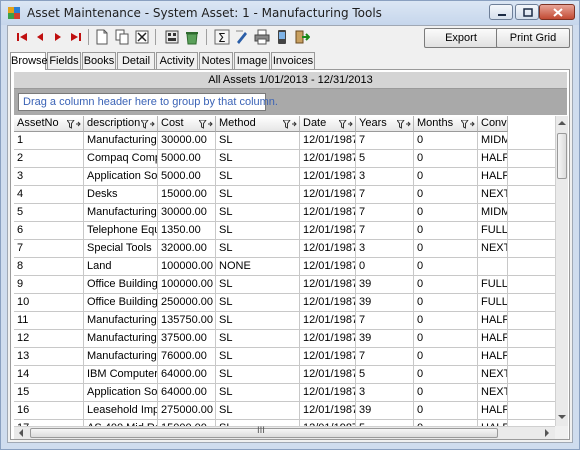  What do you see at coordinates (49, 231) in the screenshot?
I see `cell-assetno: 6` at bounding box center [49, 231].